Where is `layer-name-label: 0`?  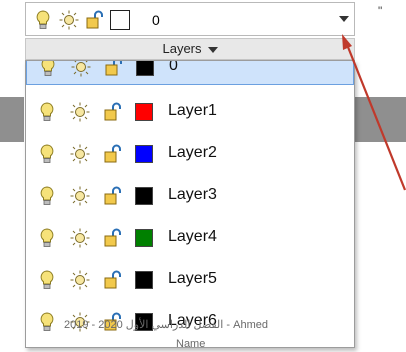
layer-name-label: 0 is located at coordinates (173, 67).